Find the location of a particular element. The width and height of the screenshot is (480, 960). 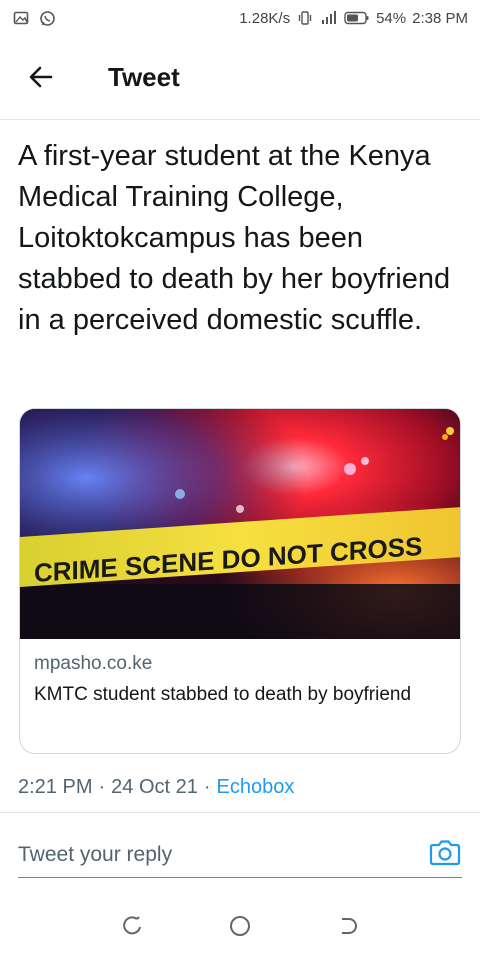

reply-bar is located at coordinates (240, 855).